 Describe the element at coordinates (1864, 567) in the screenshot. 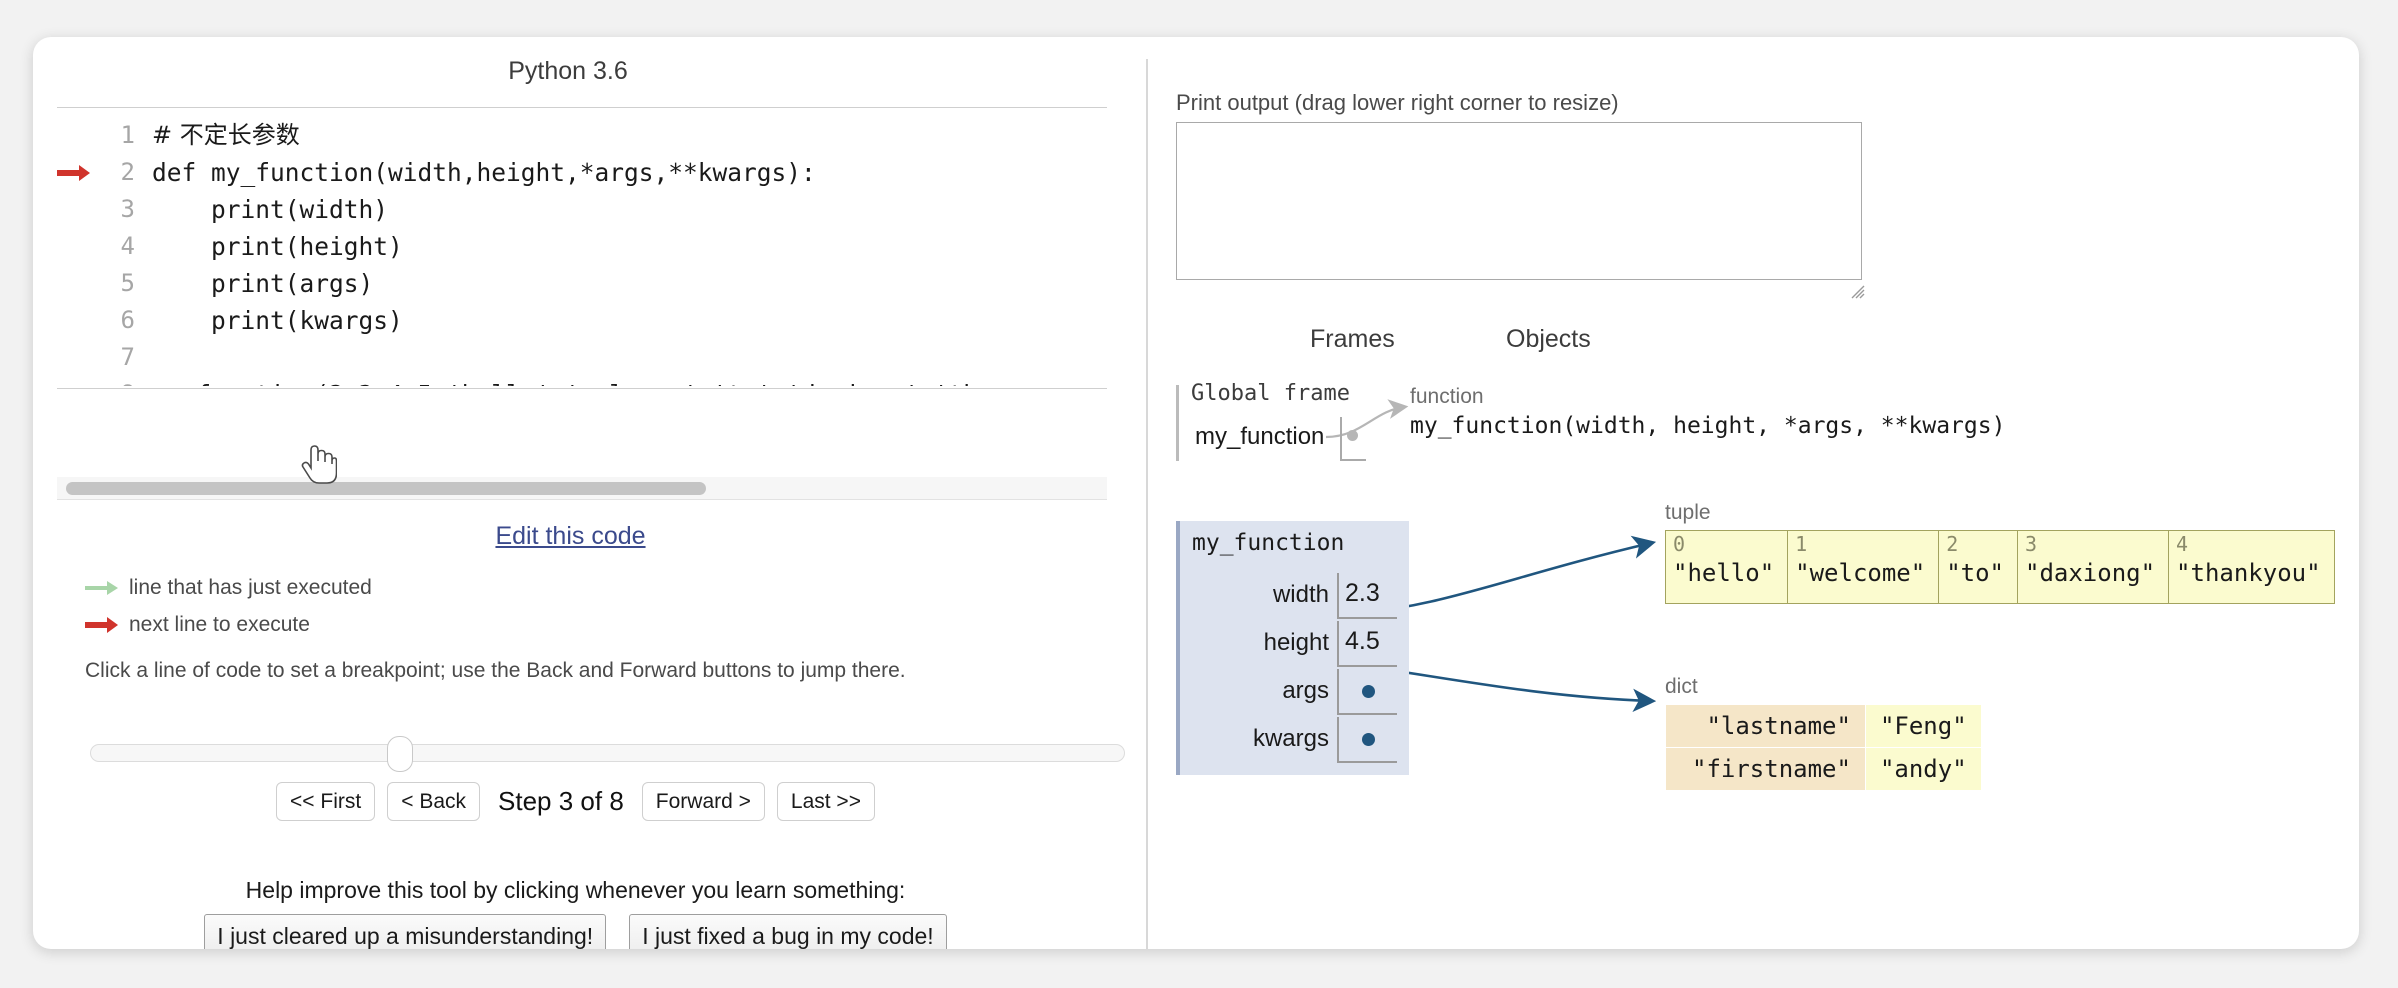

I see `tuple-cell: 1 "welcome"` at that location.